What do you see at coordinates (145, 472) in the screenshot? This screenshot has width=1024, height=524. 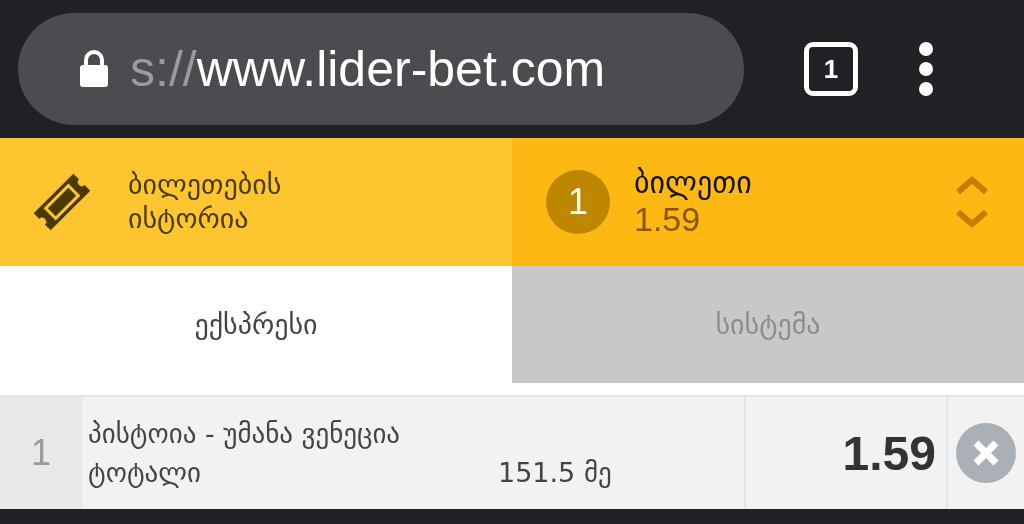 I see `market-name: ტოტალი` at bounding box center [145, 472].